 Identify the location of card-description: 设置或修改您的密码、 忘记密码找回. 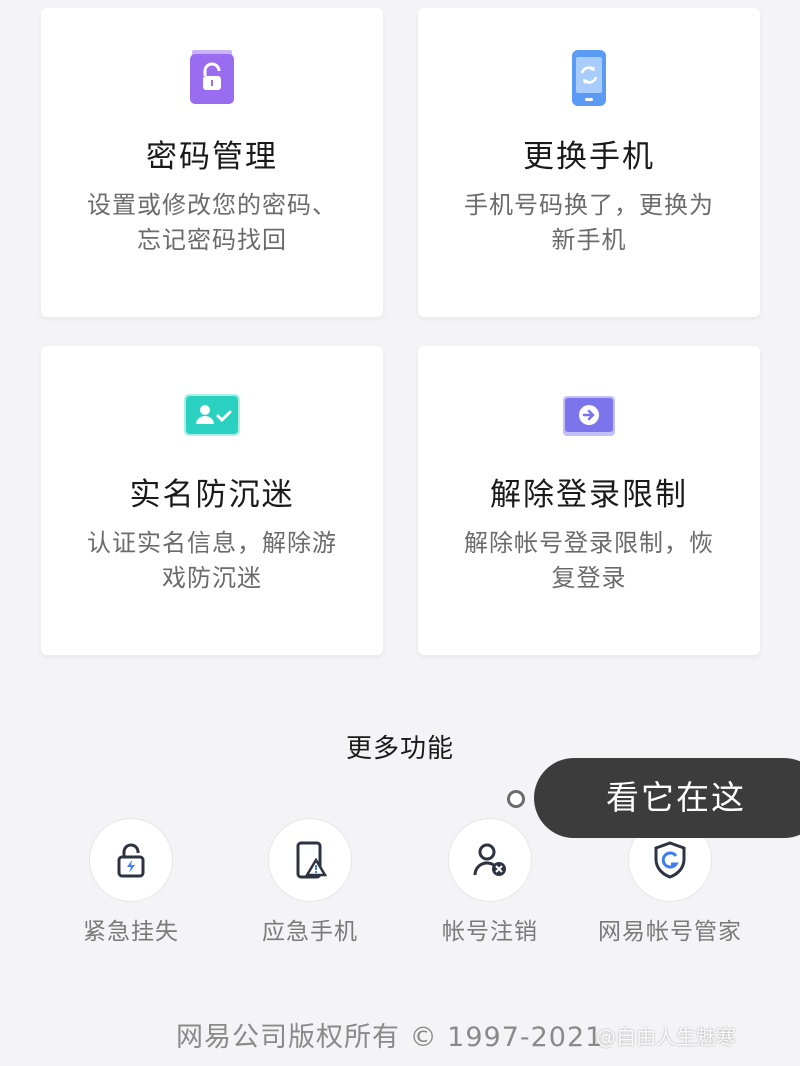
(212, 223).